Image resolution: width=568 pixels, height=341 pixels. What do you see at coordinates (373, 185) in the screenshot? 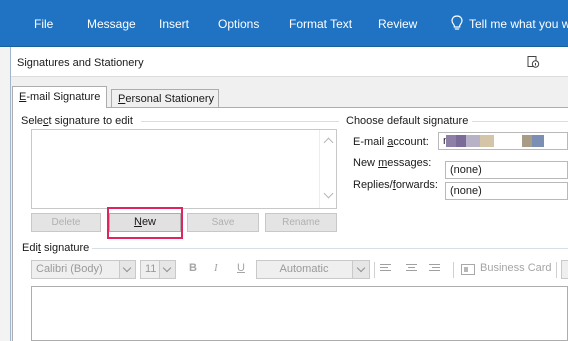
I see `replies-forwards-label-pre: Replies/` at bounding box center [373, 185].